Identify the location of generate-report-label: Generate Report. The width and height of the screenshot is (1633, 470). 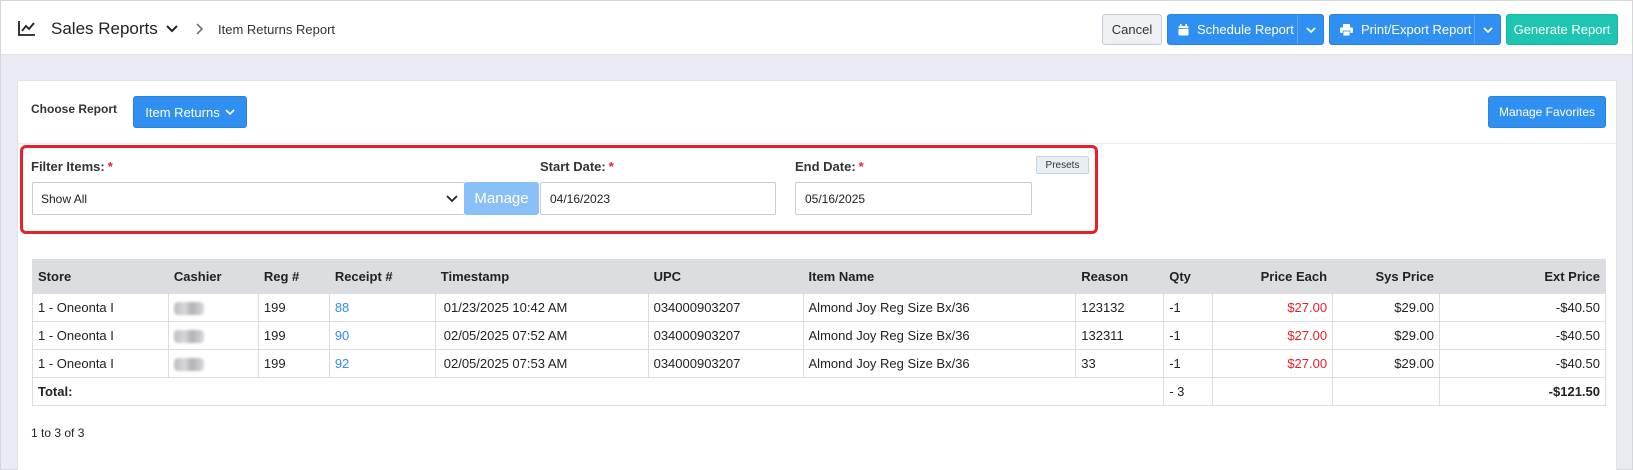
(1562, 29).